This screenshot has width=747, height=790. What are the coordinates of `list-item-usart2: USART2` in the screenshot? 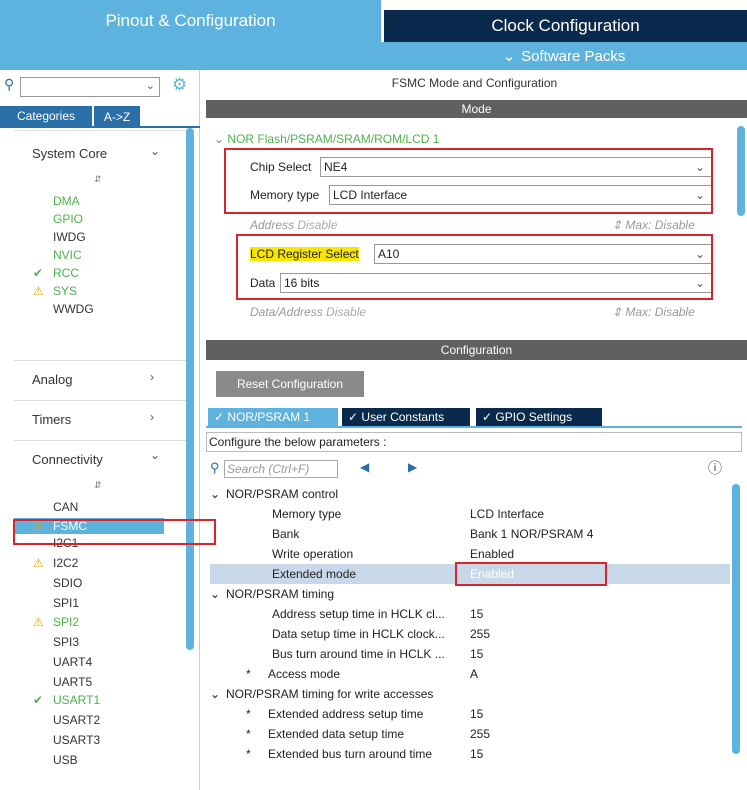 It's located at (76, 720).